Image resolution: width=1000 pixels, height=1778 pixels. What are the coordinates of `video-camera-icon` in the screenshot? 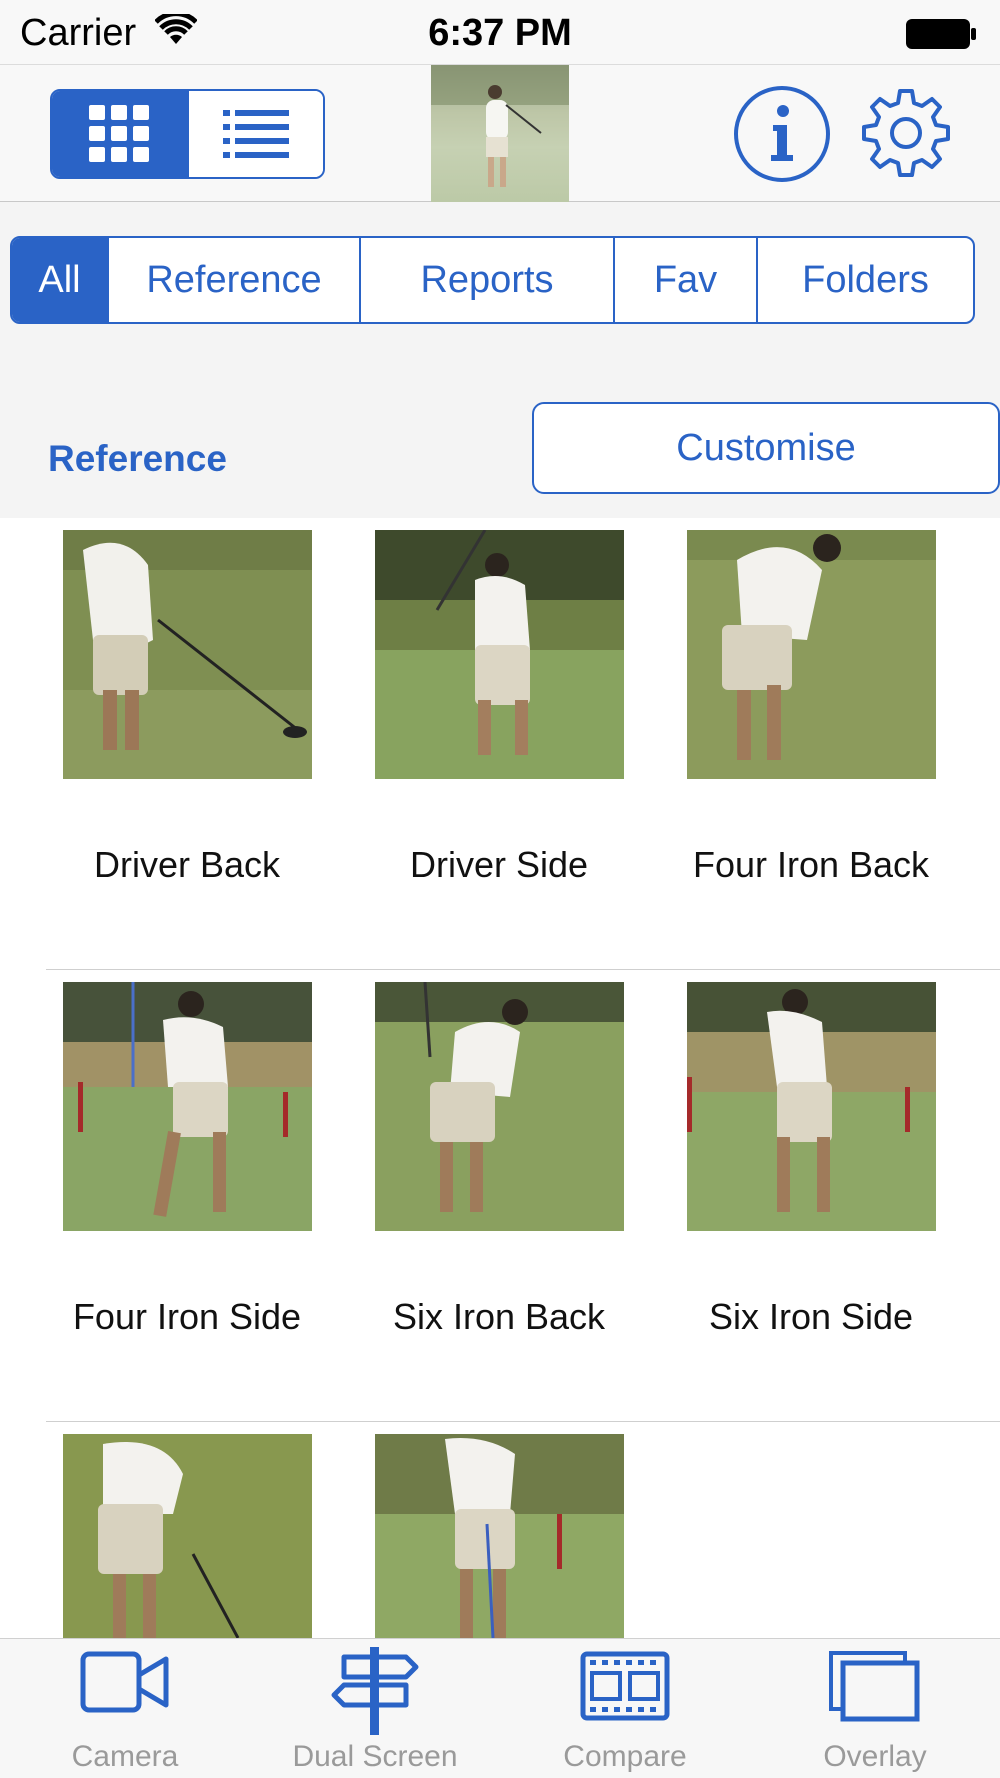 It's located at (124, 1682).